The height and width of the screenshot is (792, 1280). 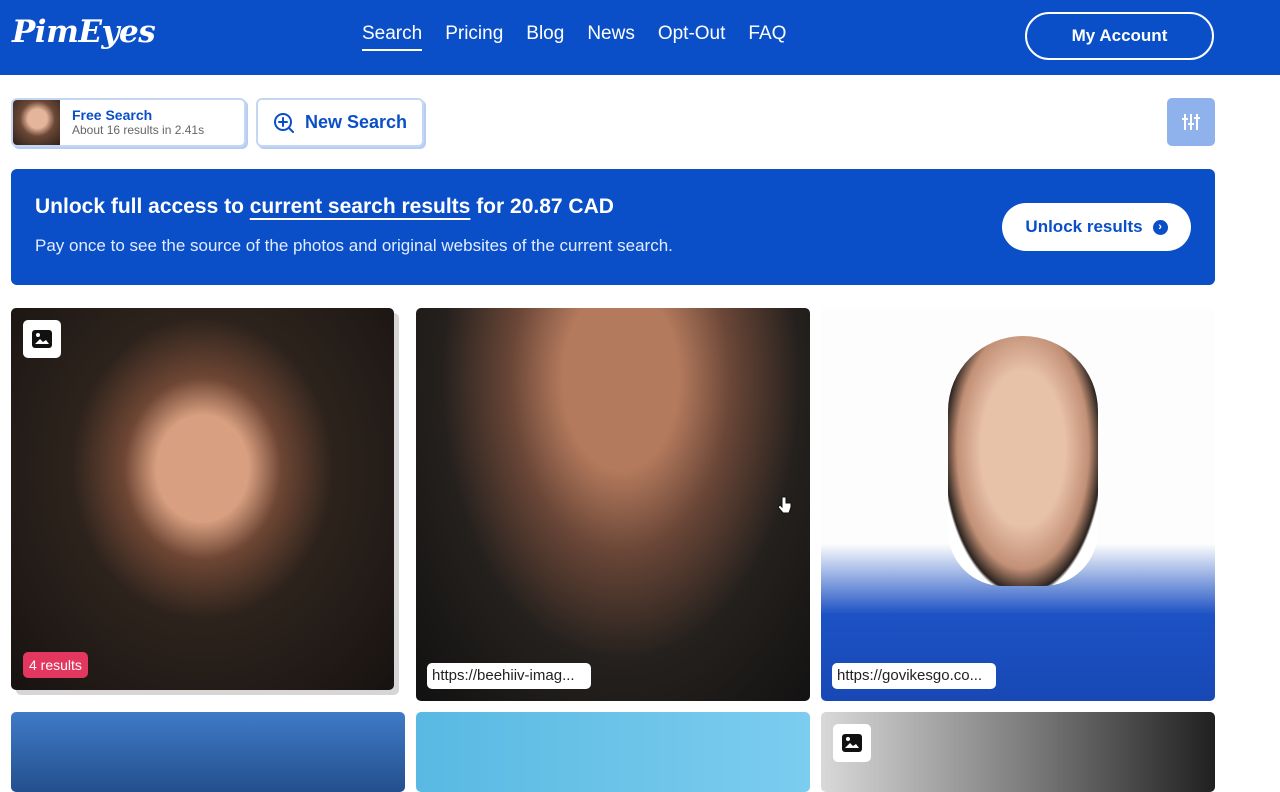 What do you see at coordinates (692, 36) in the screenshot?
I see `nav-opt-out: Opt-Out` at bounding box center [692, 36].